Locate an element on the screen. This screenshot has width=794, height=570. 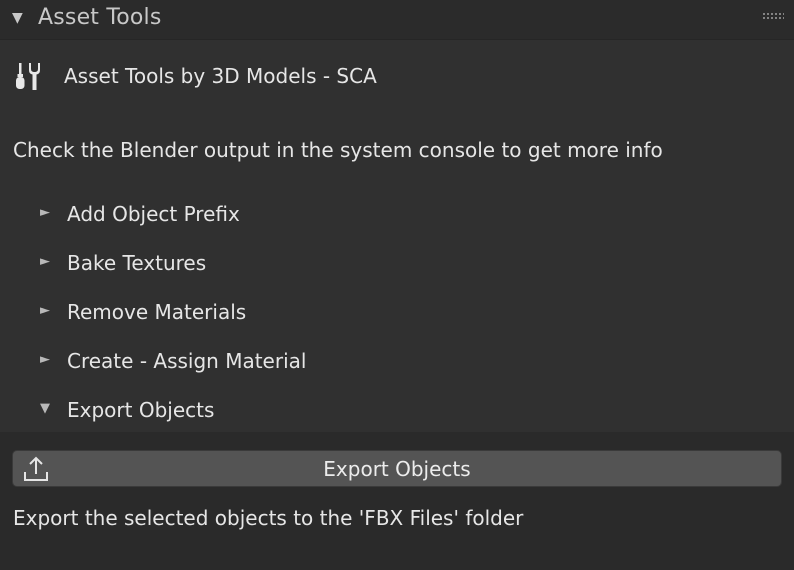
panel-title: Asset Tools is located at coordinates (100, 17).